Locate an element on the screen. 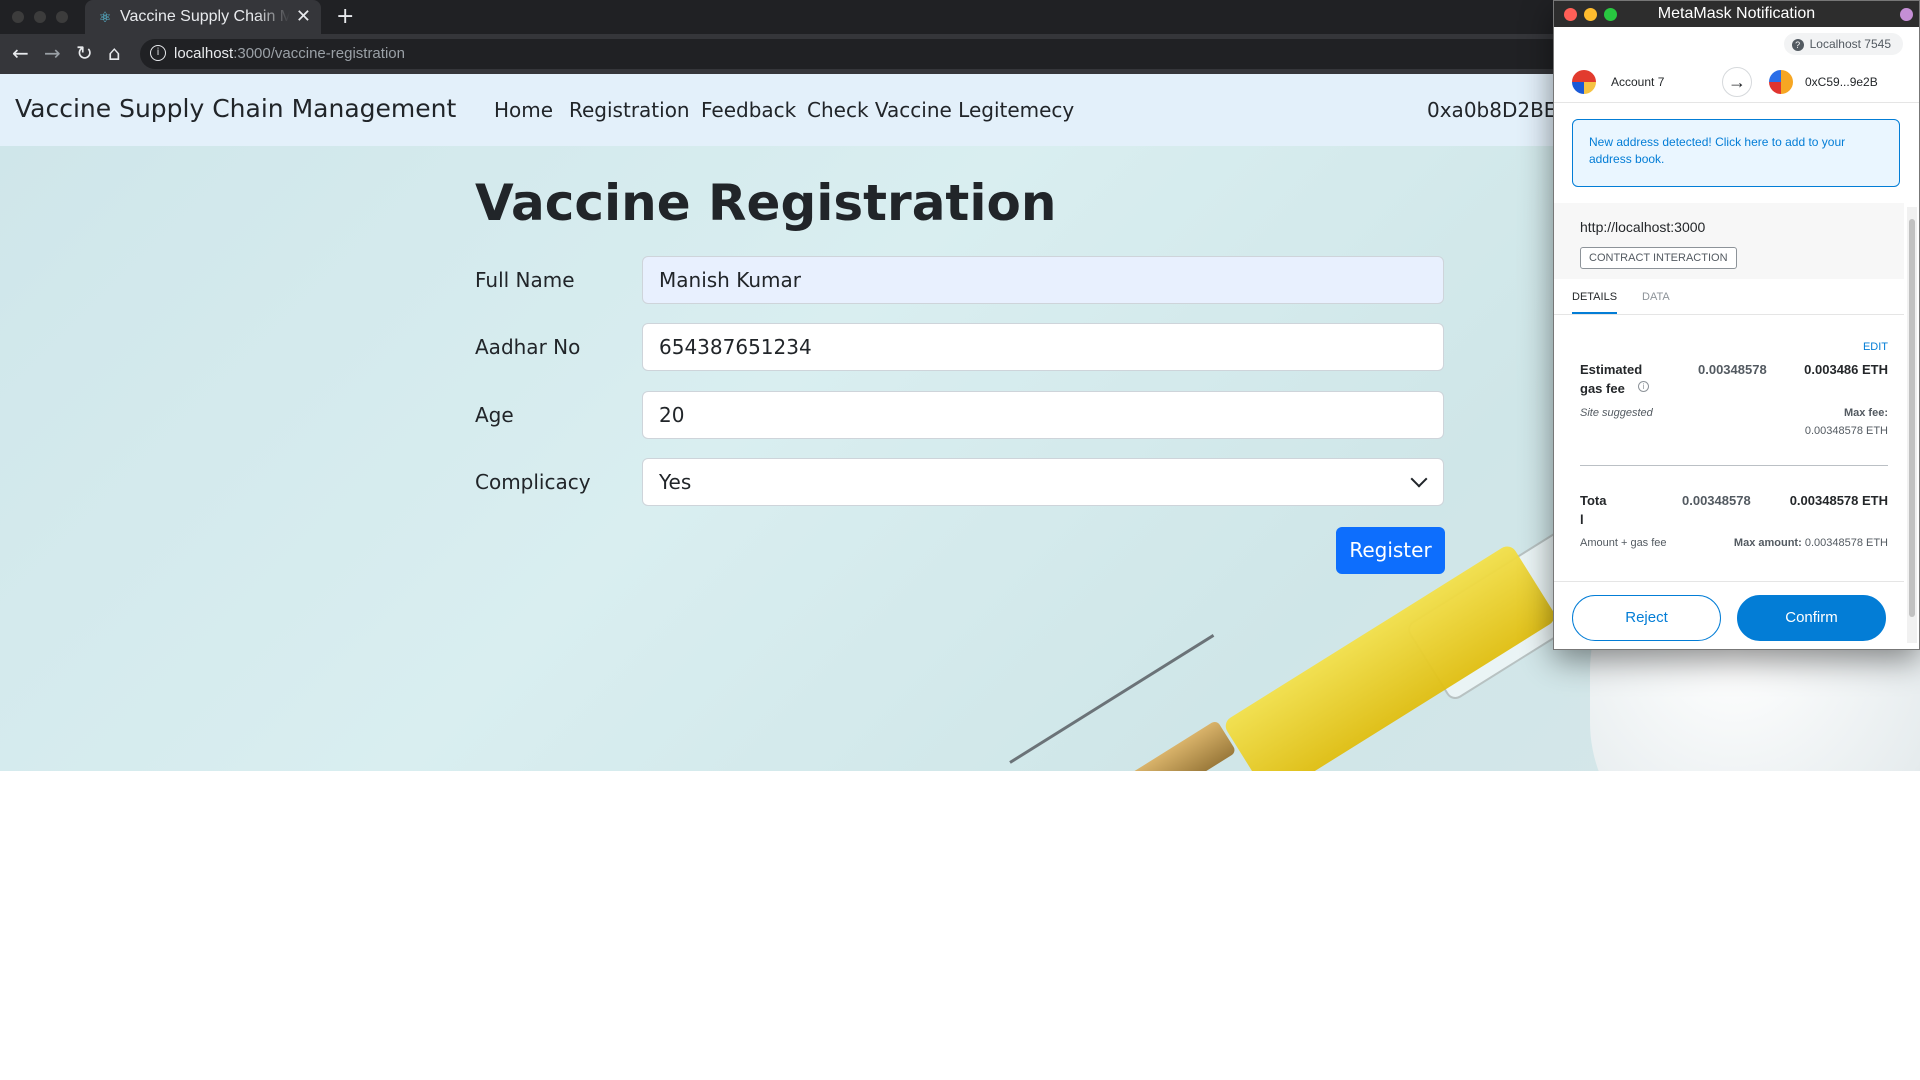 The height and width of the screenshot is (1080, 1920). divider is located at coordinates (1734, 465).